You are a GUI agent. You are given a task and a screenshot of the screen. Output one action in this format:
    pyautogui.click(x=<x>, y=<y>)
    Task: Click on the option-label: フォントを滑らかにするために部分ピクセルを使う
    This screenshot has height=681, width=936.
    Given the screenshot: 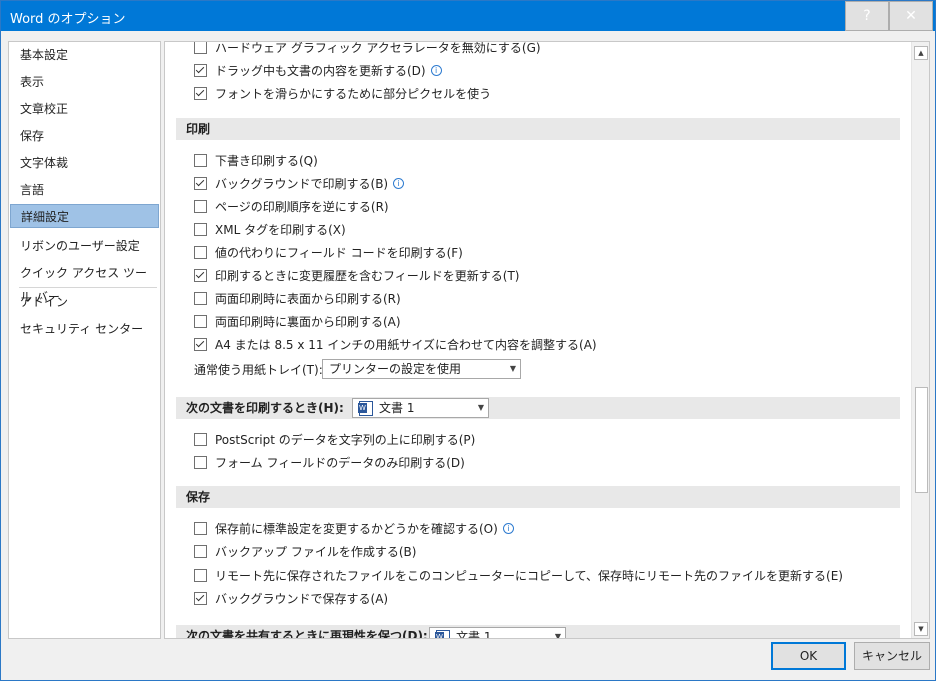 What is the action you would take?
    pyautogui.click(x=353, y=93)
    